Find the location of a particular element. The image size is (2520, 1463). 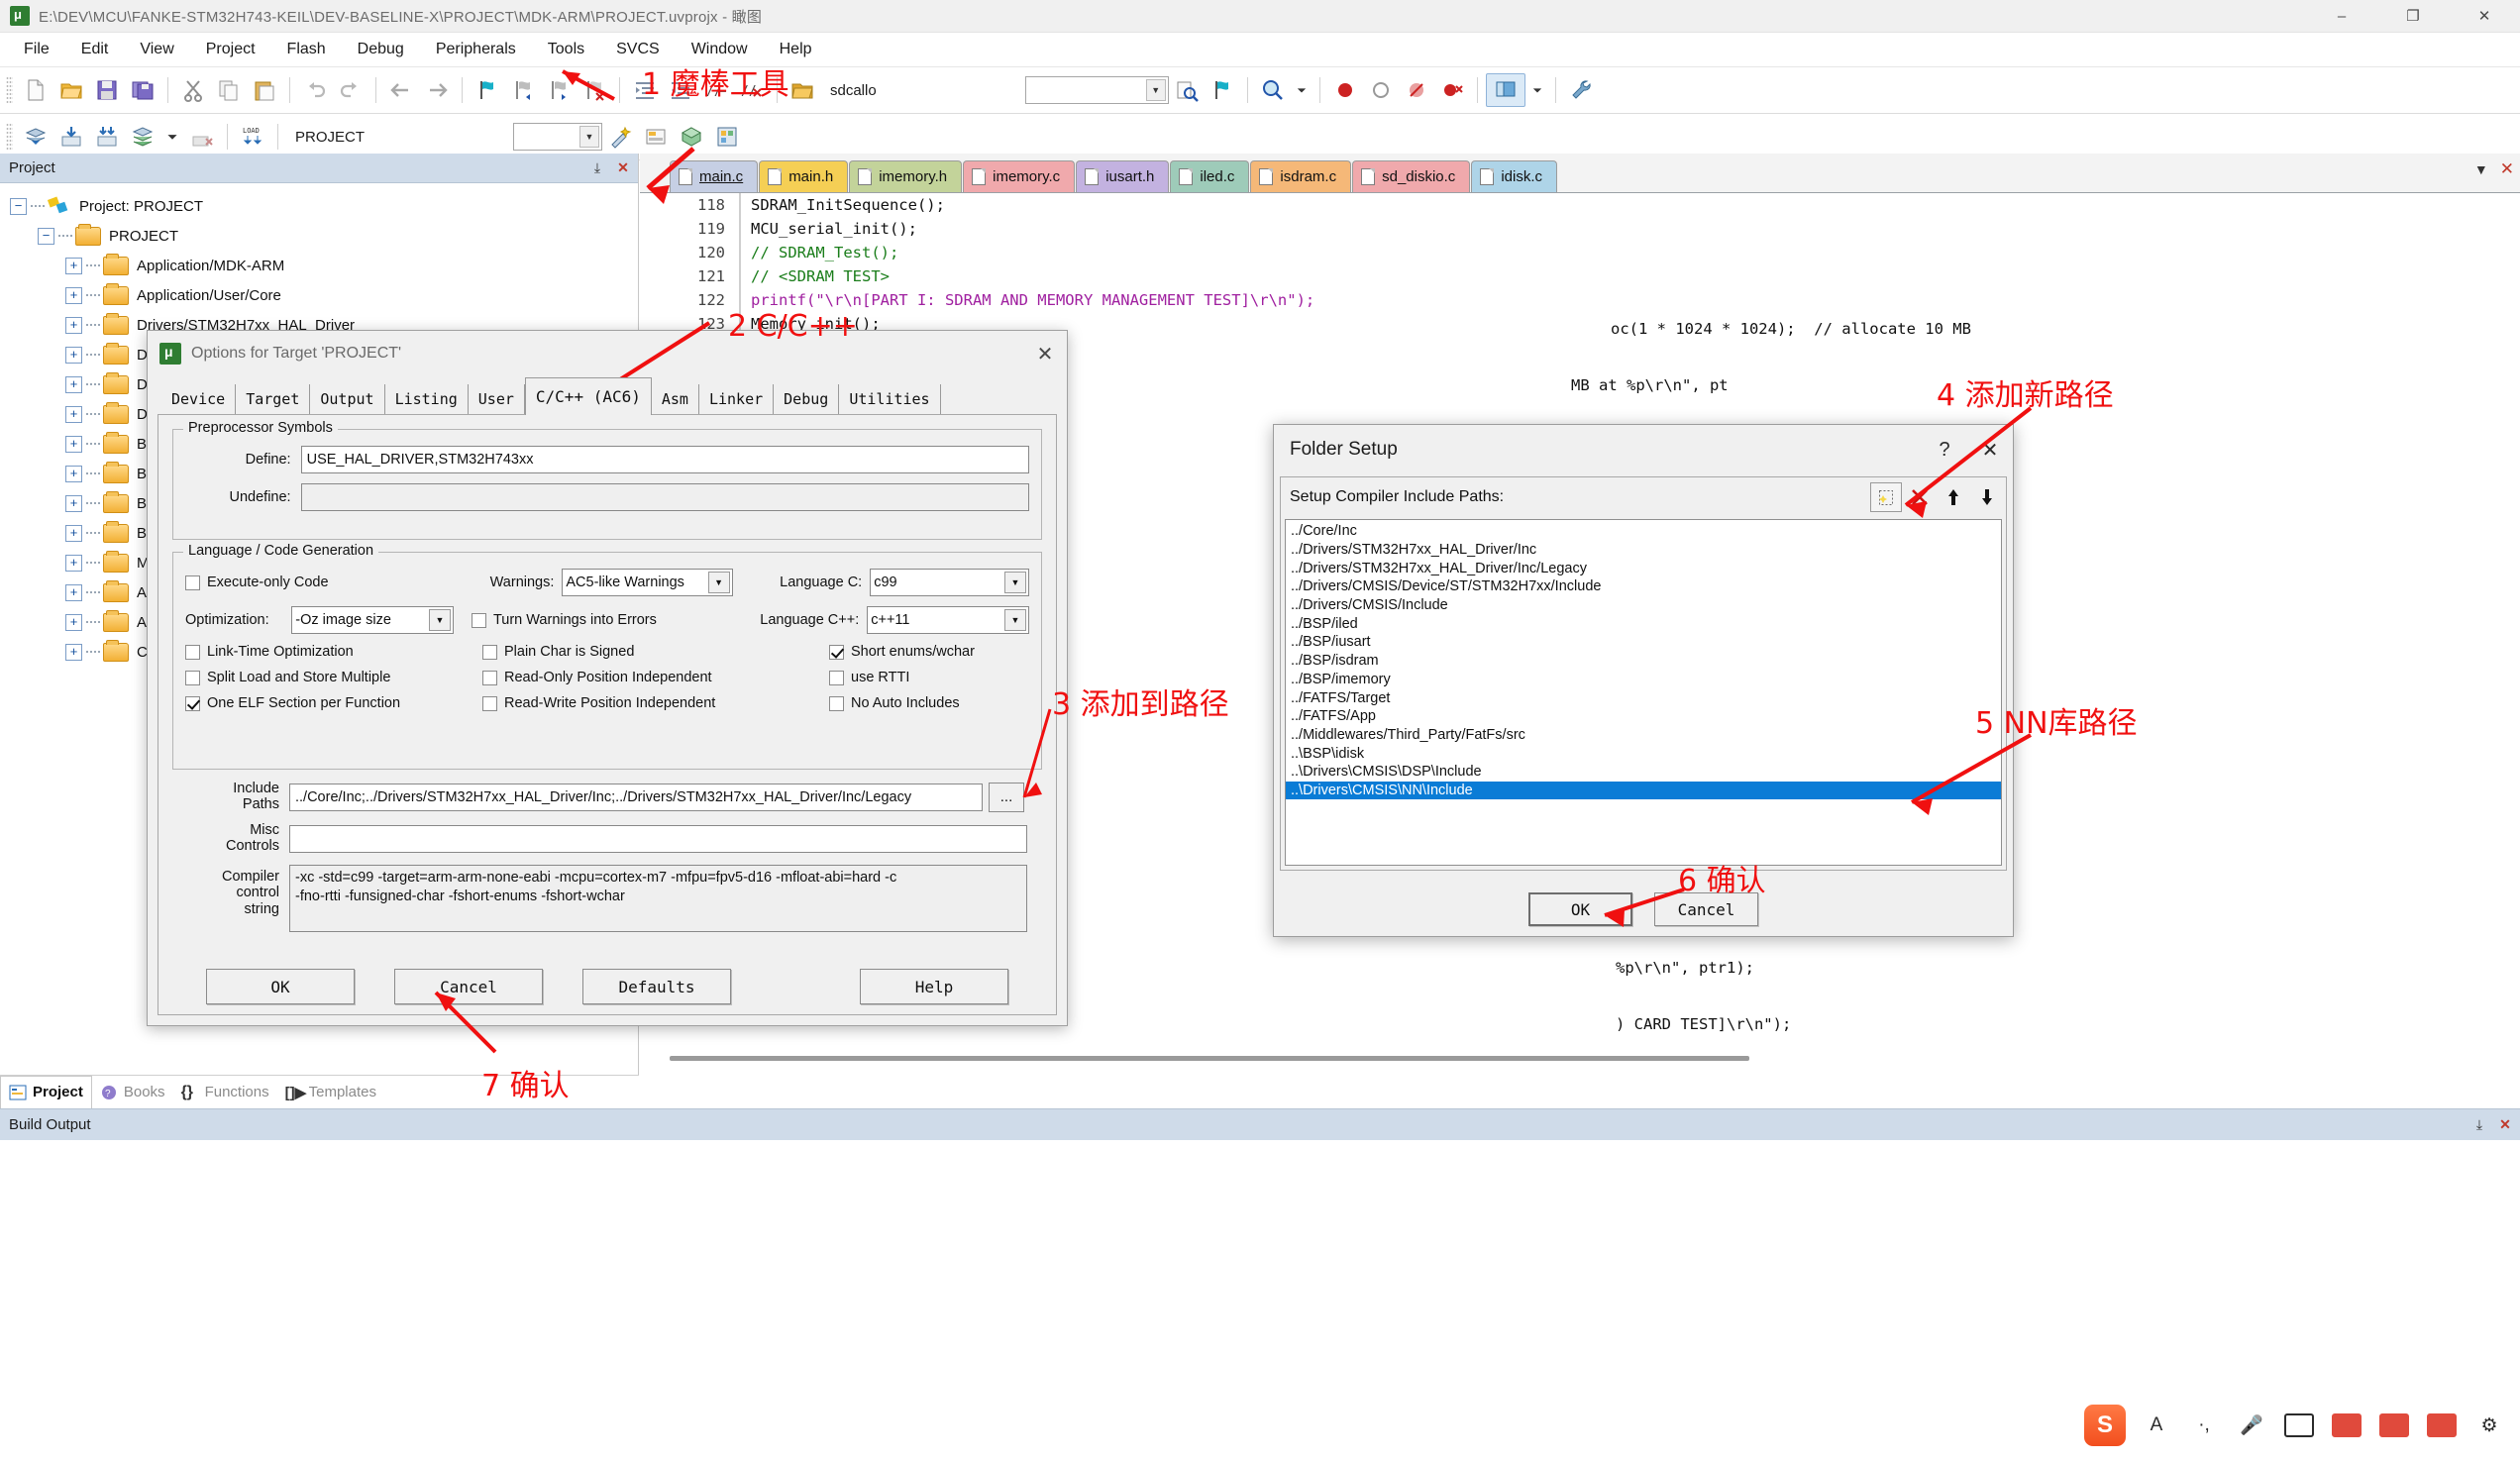

input-mode-letter-icon: A is located at coordinates (2156, 1425).